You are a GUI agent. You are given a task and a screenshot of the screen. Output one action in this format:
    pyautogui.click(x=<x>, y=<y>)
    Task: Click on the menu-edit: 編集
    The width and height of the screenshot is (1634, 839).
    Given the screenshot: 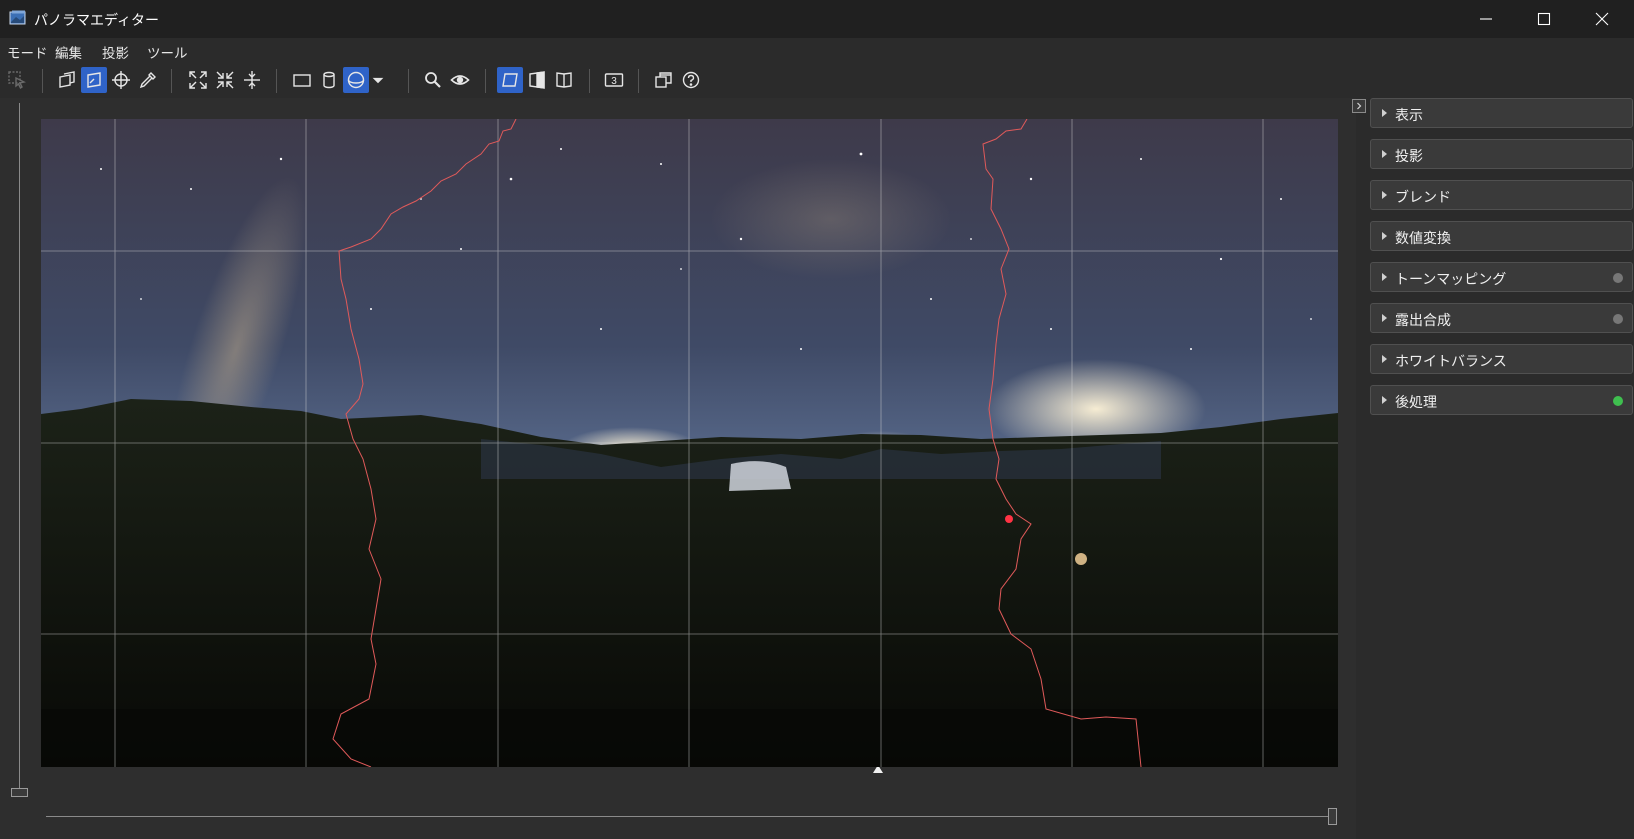 What is the action you would take?
    pyautogui.click(x=68, y=52)
    